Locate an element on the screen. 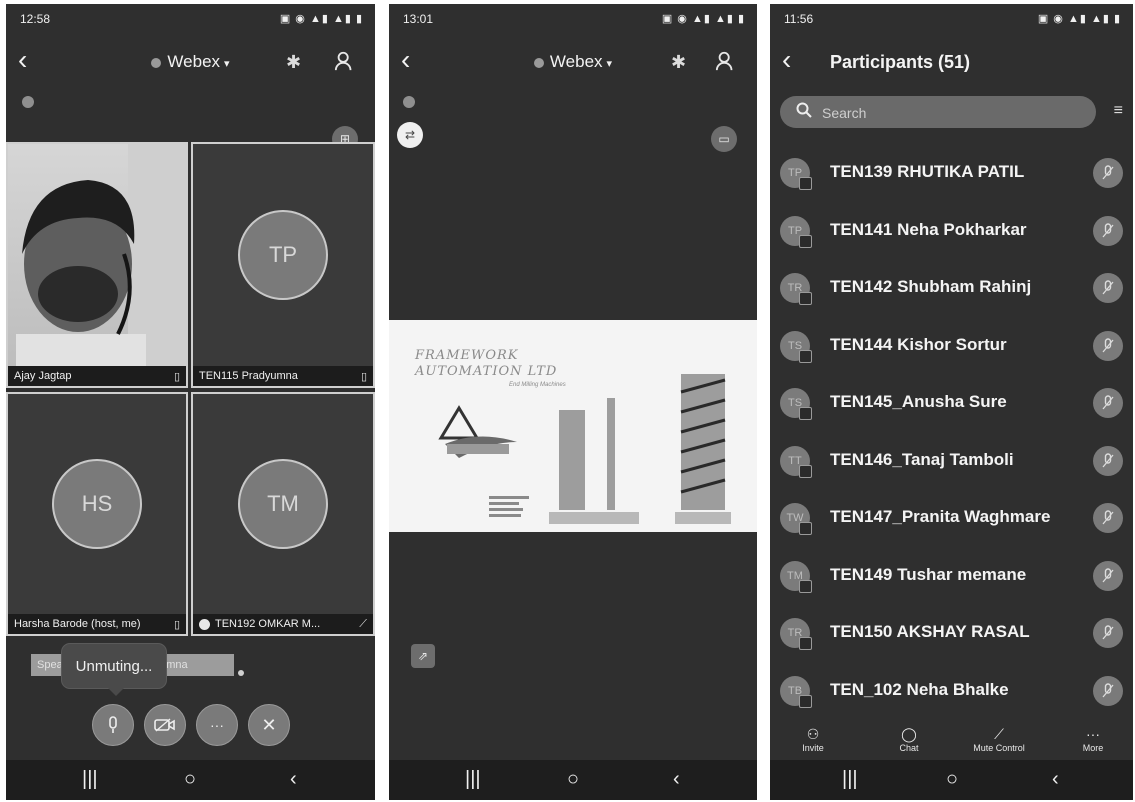 This screenshot has width=1135, height=802. participant-name: TEN150 AKSHAY RASAL is located at coordinates (930, 631).